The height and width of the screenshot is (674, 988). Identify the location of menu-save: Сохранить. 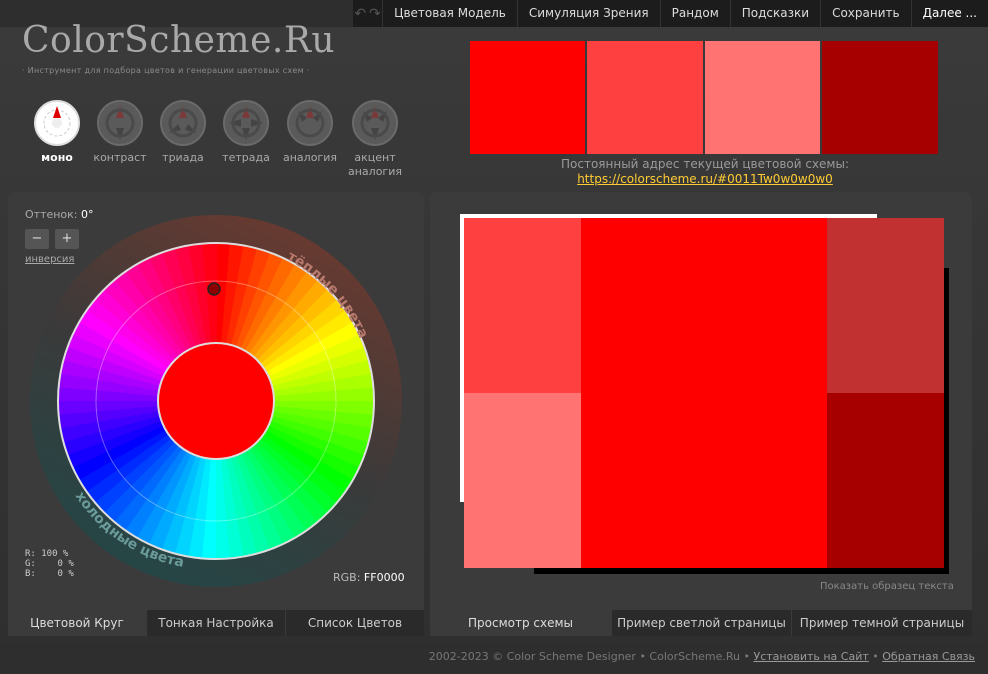
(865, 13).